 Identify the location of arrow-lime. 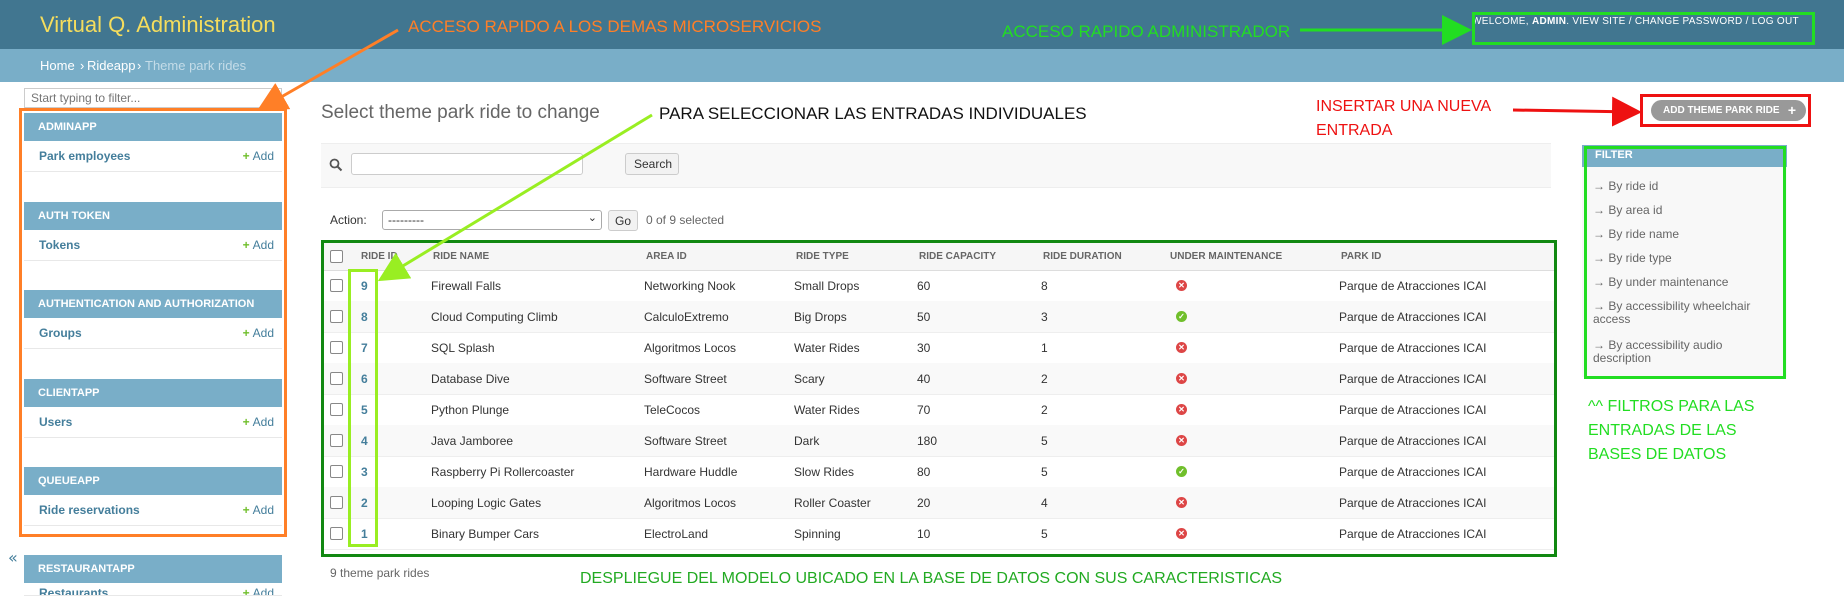
(515, 197).